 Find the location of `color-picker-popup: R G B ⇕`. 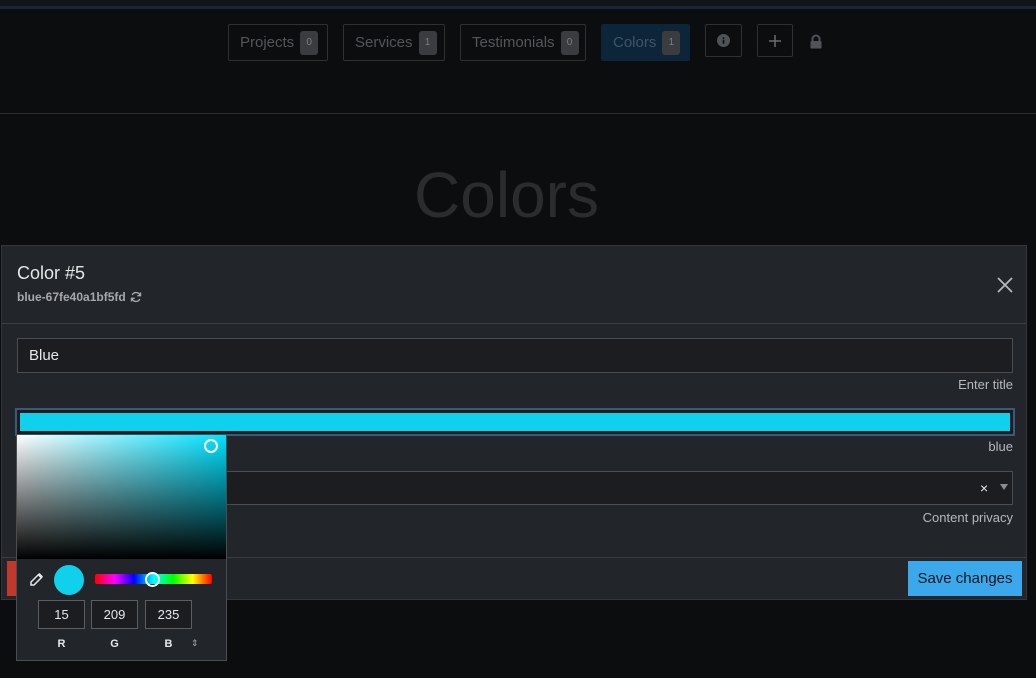

color-picker-popup: R G B ⇕ is located at coordinates (121, 547).